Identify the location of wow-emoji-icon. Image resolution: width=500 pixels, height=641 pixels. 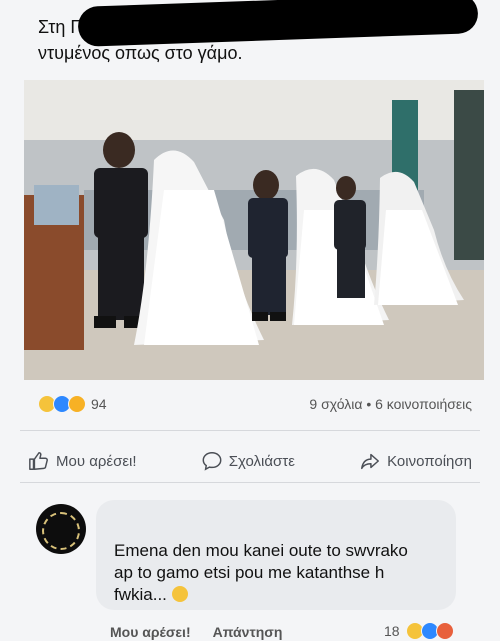
(77, 404).